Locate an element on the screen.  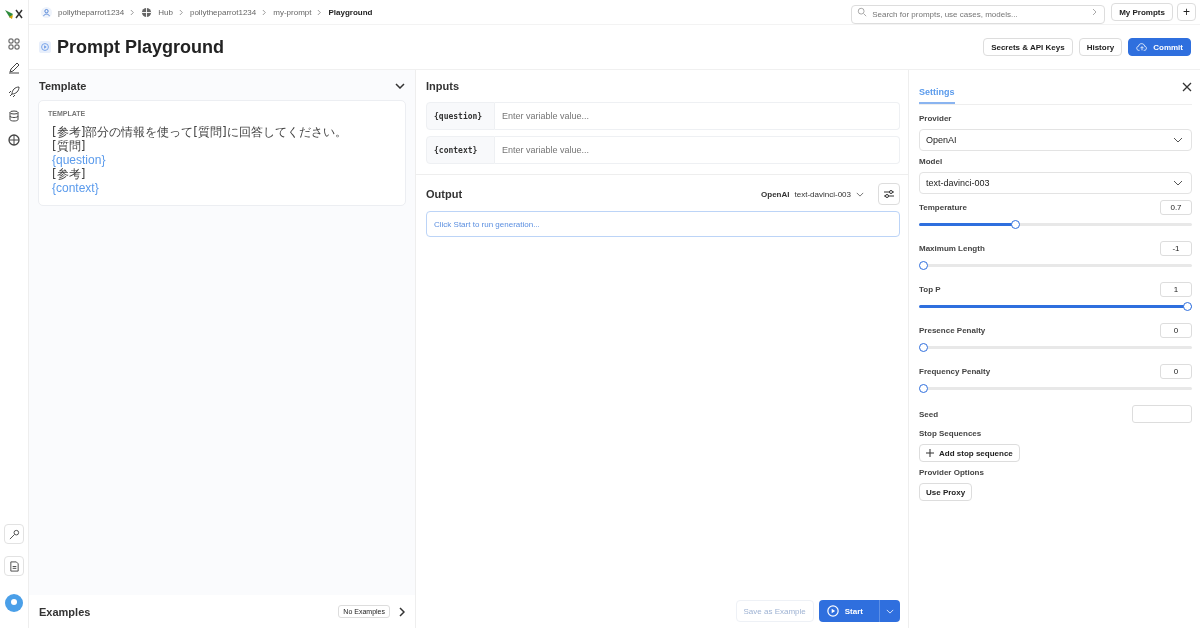
template-line: [質問] is located at coordinates (69, 146).